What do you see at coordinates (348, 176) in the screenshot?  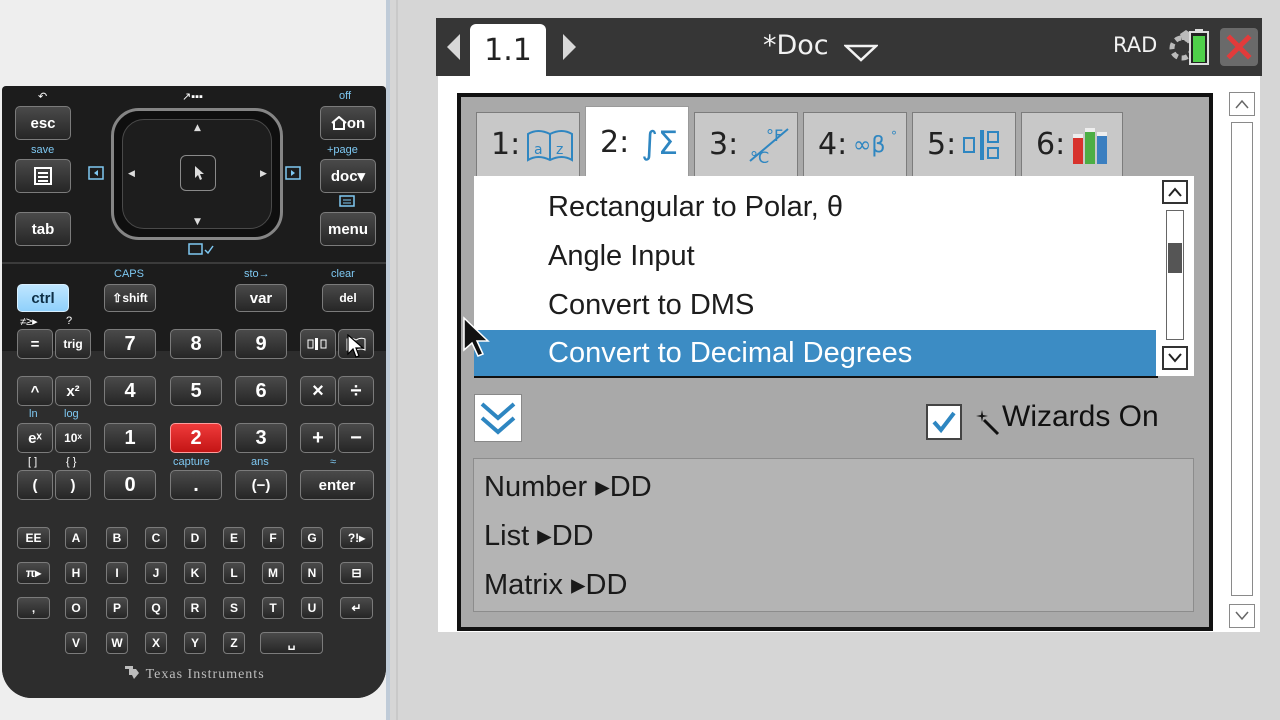 I see `doc-key: doc▾` at bounding box center [348, 176].